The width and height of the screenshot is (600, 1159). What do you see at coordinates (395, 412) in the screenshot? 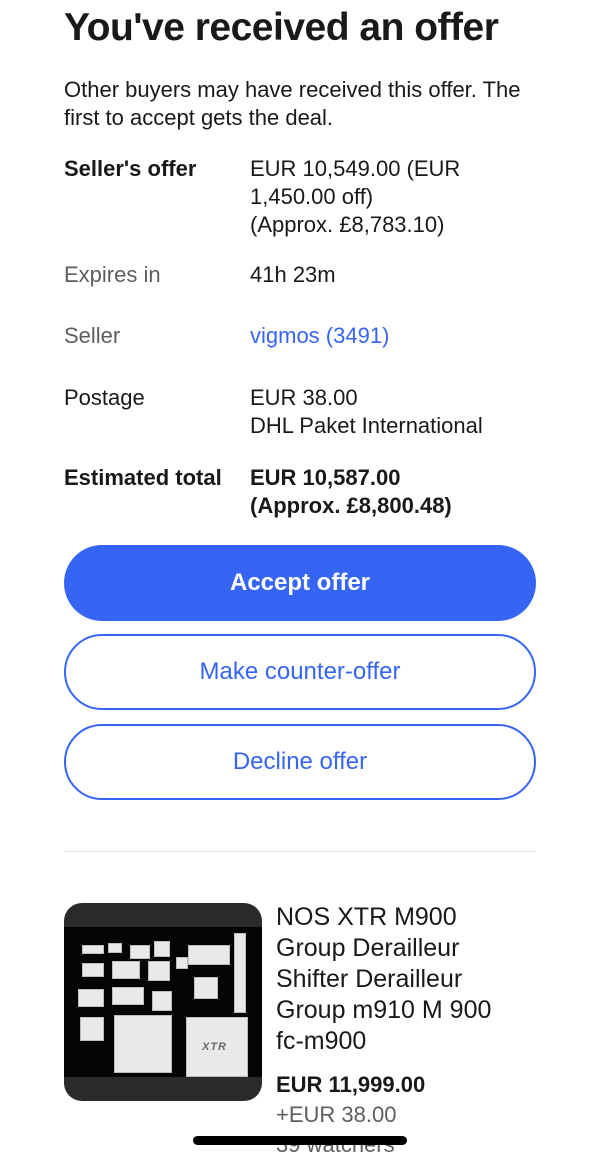
I see `postage-value: EUR 38.00 DHL Paket International` at bounding box center [395, 412].